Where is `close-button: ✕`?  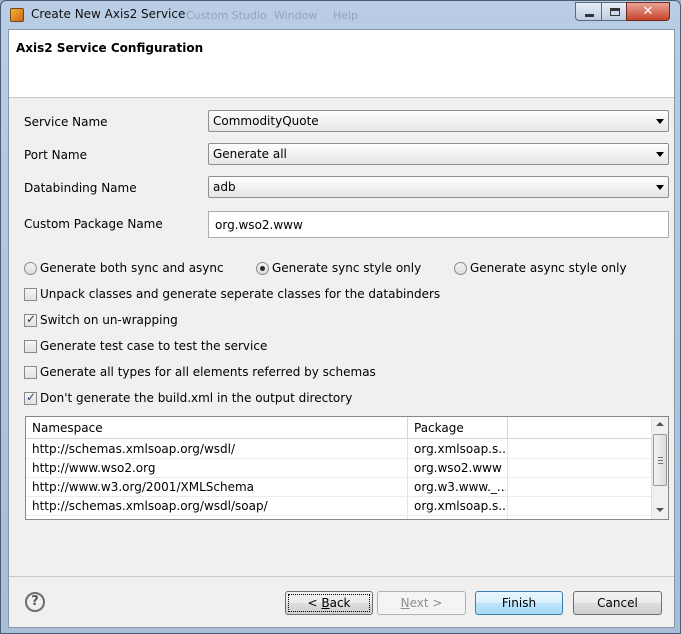
close-button: ✕ is located at coordinates (648, 11).